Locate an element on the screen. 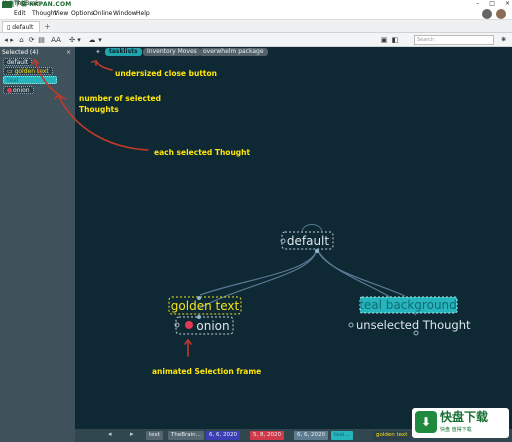 The height and width of the screenshot is (442, 512). status-item: text is located at coordinates (154, 435).